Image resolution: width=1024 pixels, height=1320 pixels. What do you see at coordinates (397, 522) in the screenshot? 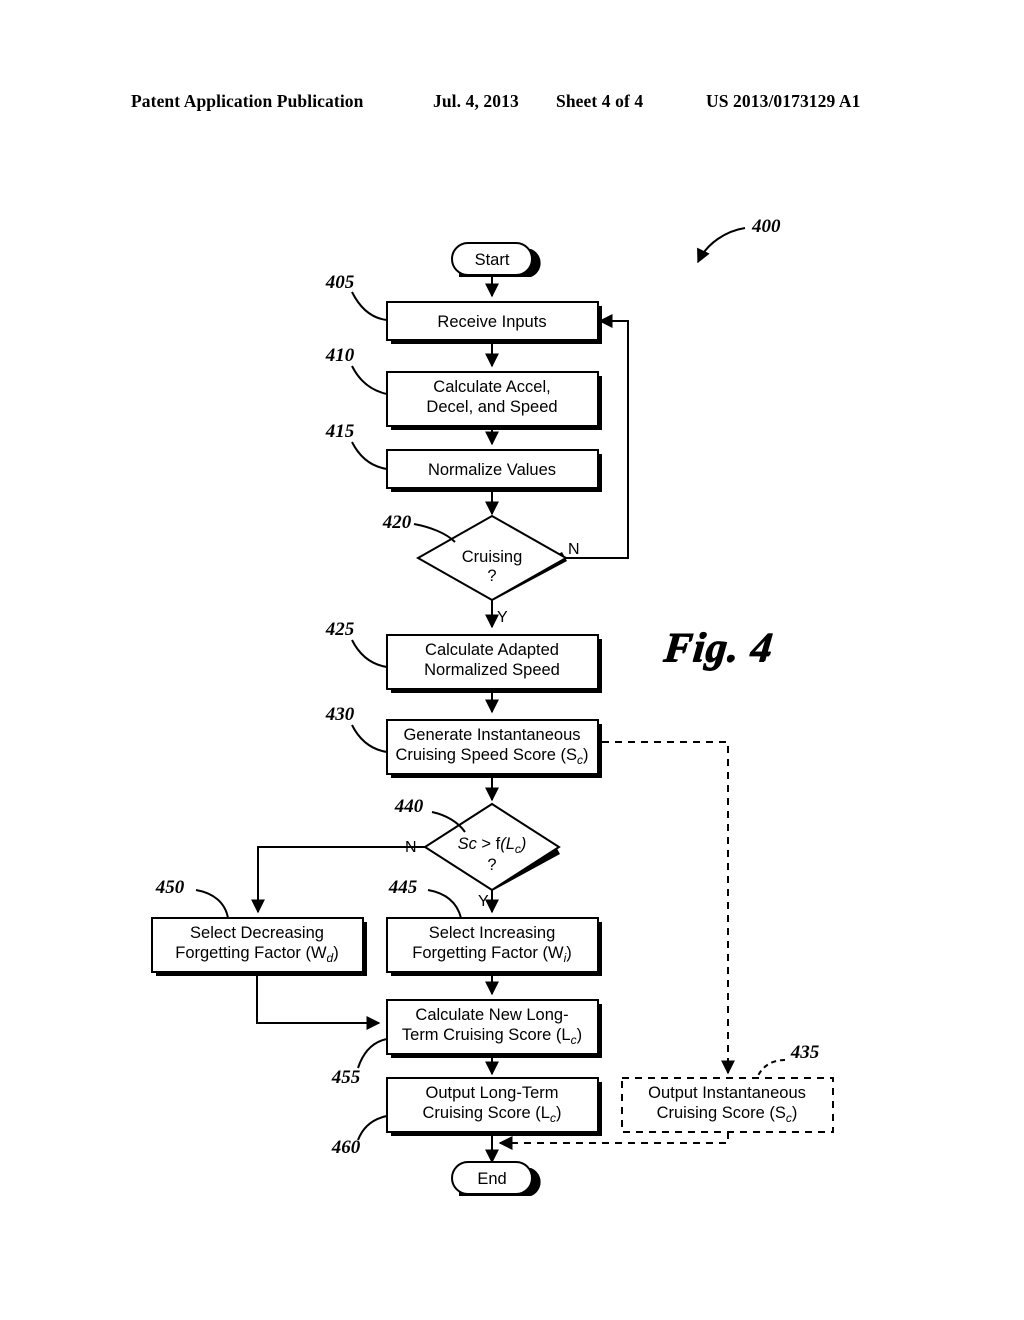
I see `ref-420-label: 420` at bounding box center [397, 522].